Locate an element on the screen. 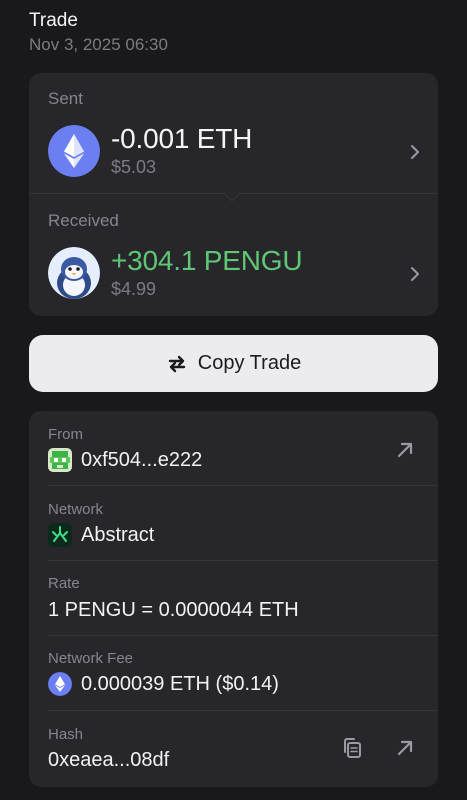 Image resolution: width=467 pixels, height=800 pixels. abstract-network-icon is located at coordinates (60, 535).